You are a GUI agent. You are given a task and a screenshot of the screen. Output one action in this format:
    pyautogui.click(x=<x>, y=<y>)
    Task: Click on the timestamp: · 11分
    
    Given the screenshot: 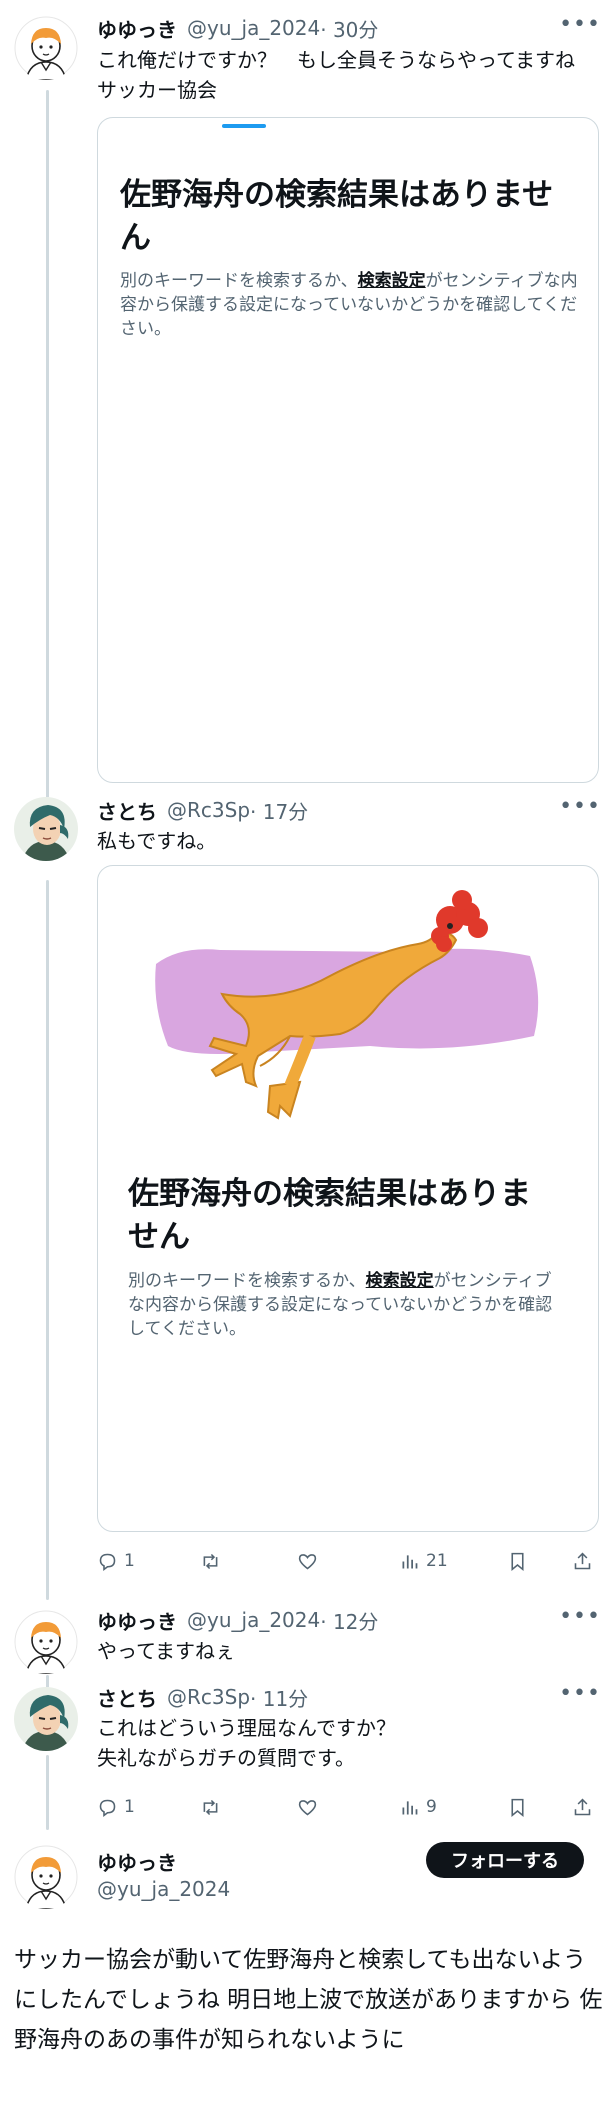 What is the action you would take?
    pyautogui.click(x=279, y=1697)
    